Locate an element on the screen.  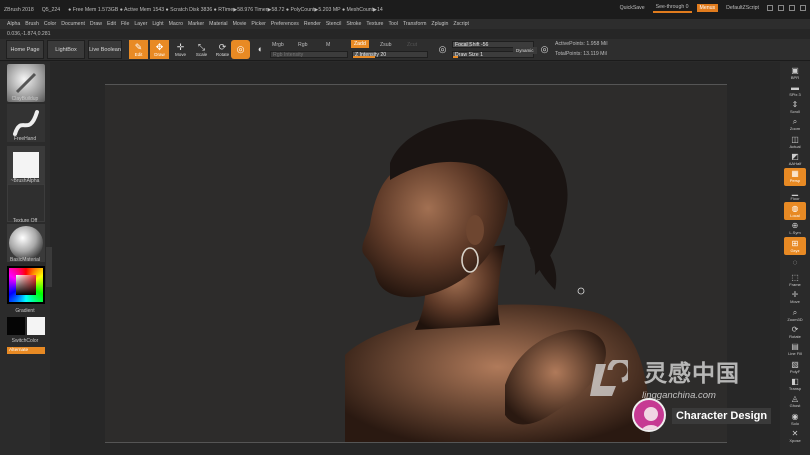
shelf-move-button: ✛ Move is located at coordinates (795, 298).